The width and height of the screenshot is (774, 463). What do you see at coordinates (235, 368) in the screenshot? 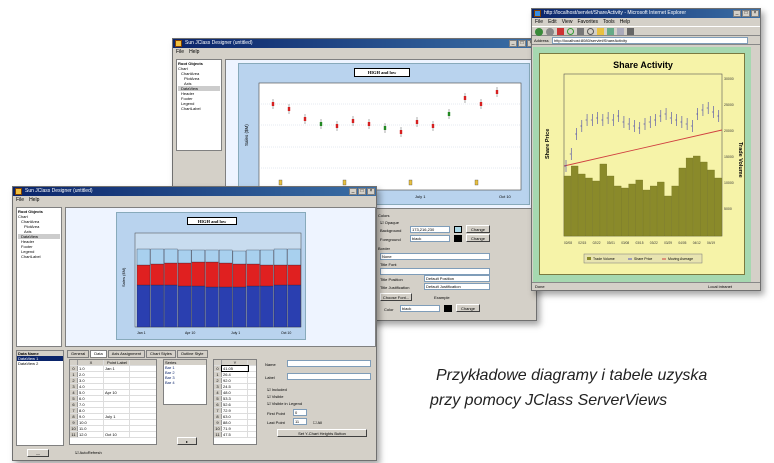
I see `cell-y: 41.05` at bounding box center [235, 368].